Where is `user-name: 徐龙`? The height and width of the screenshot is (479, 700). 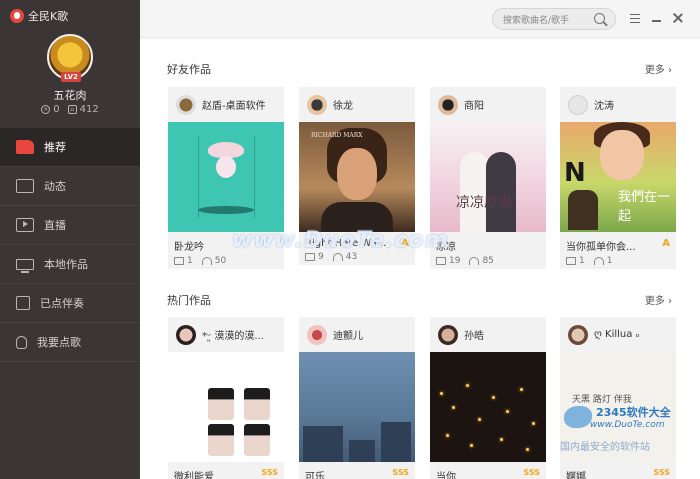
user-name: 徐龙 is located at coordinates (343, 104).